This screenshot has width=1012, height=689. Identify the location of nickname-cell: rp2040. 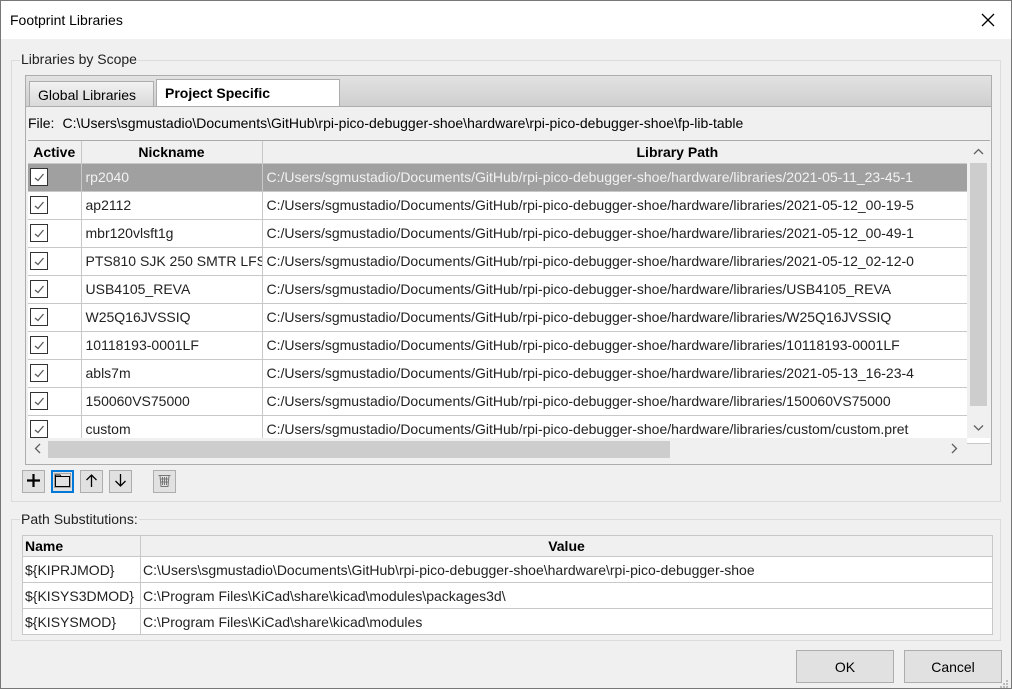
(172, 177).